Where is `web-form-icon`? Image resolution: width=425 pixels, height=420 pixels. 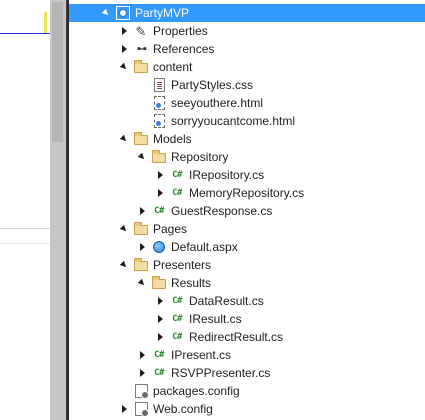 web-form-icon is located at coordinates (159, 247).